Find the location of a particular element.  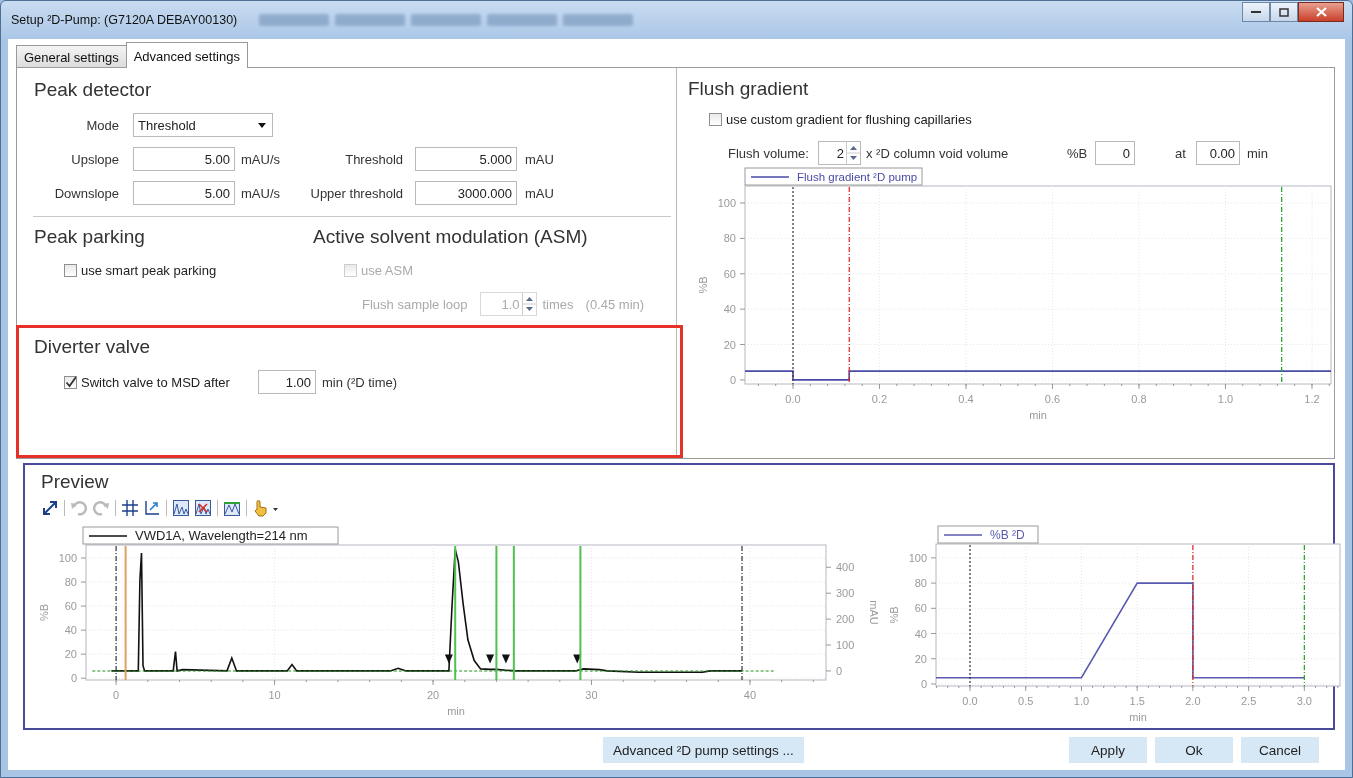

overlay-chart-icon is located at coordinates (232, 508).